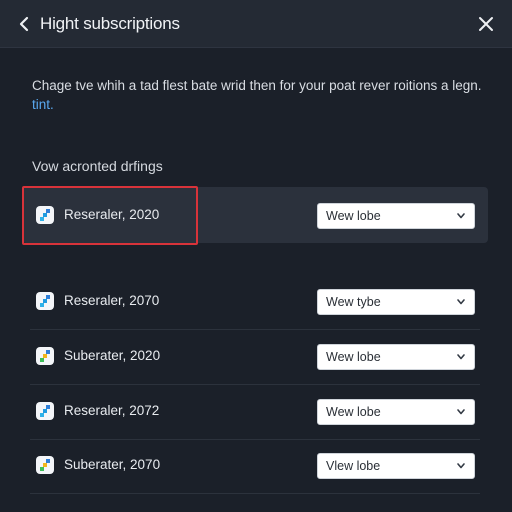  What do you see at coordinates (97, 166) in the screenshot?
I see `section-label: Vow acronted drfings` at bounding box center [97, 166].